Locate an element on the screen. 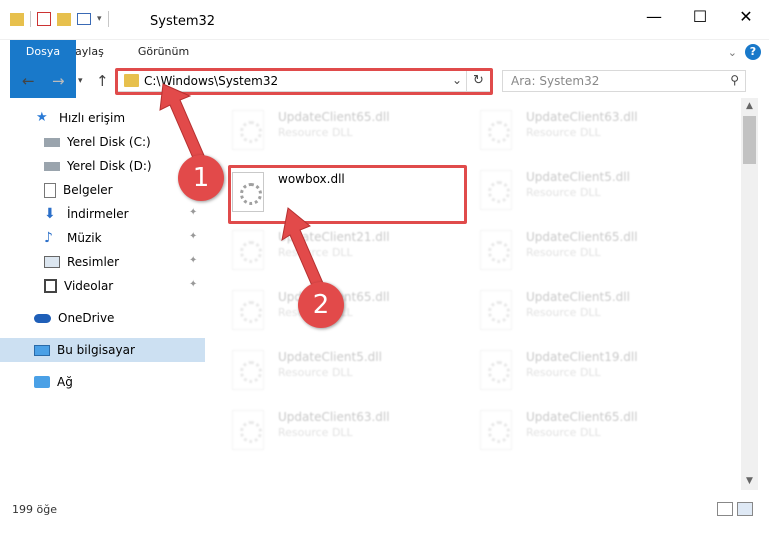 The height and width of the screenshot is (535, 769). sidebar-item-local-disk-c: Yerel Disk (C:) ✦ is located at coordinates (102, 142).